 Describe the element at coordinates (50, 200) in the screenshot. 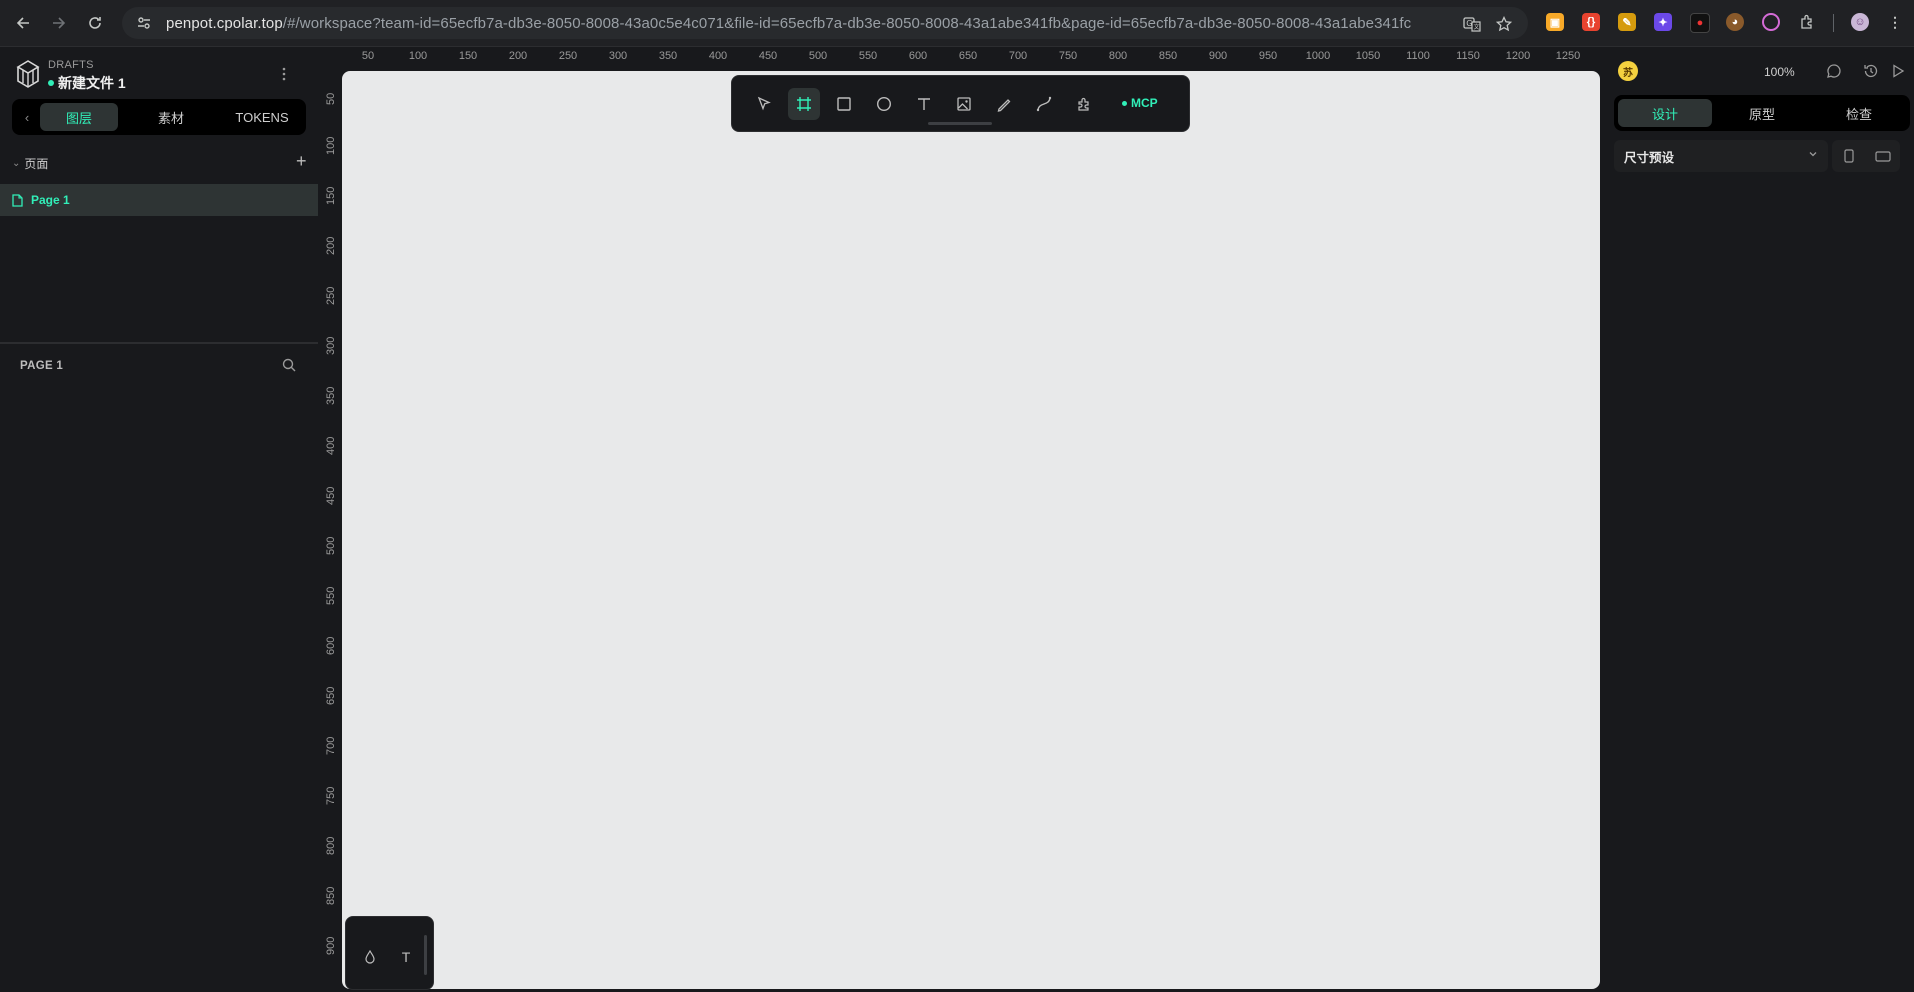

I see `page-item-label: Page 1` at that location.